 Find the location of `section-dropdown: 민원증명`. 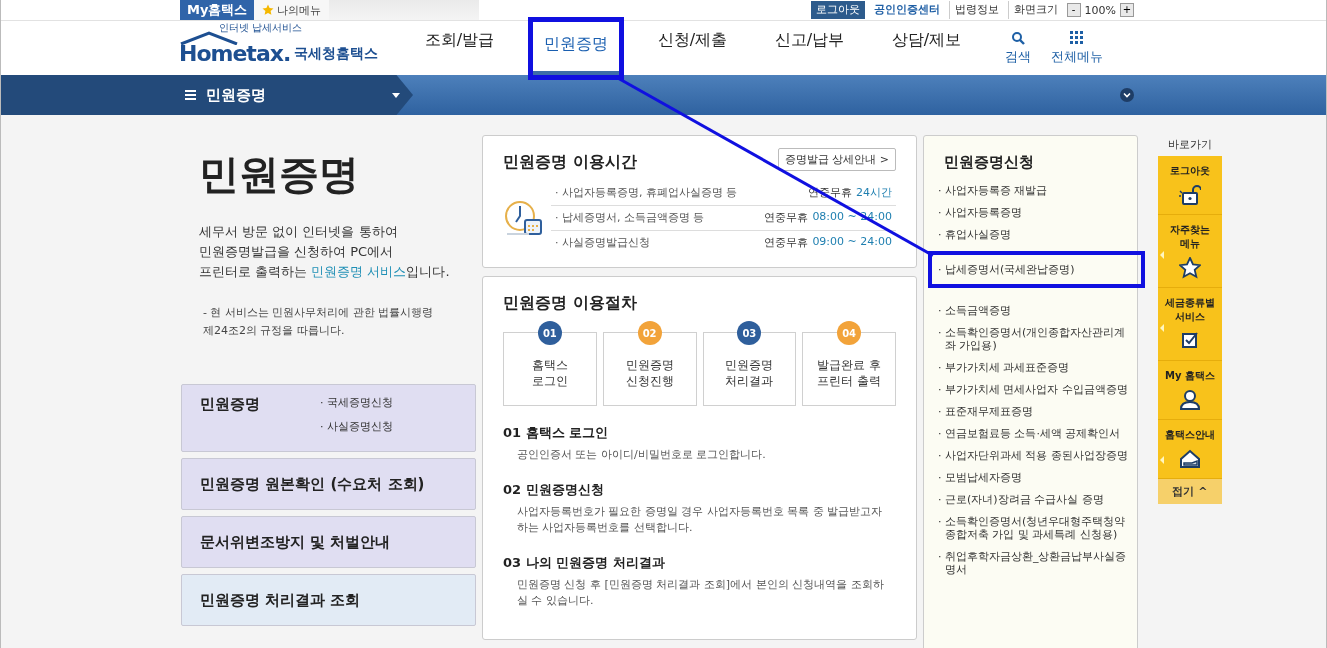

section-dropdown: 민원증명 is located at coordinates (290, 95).